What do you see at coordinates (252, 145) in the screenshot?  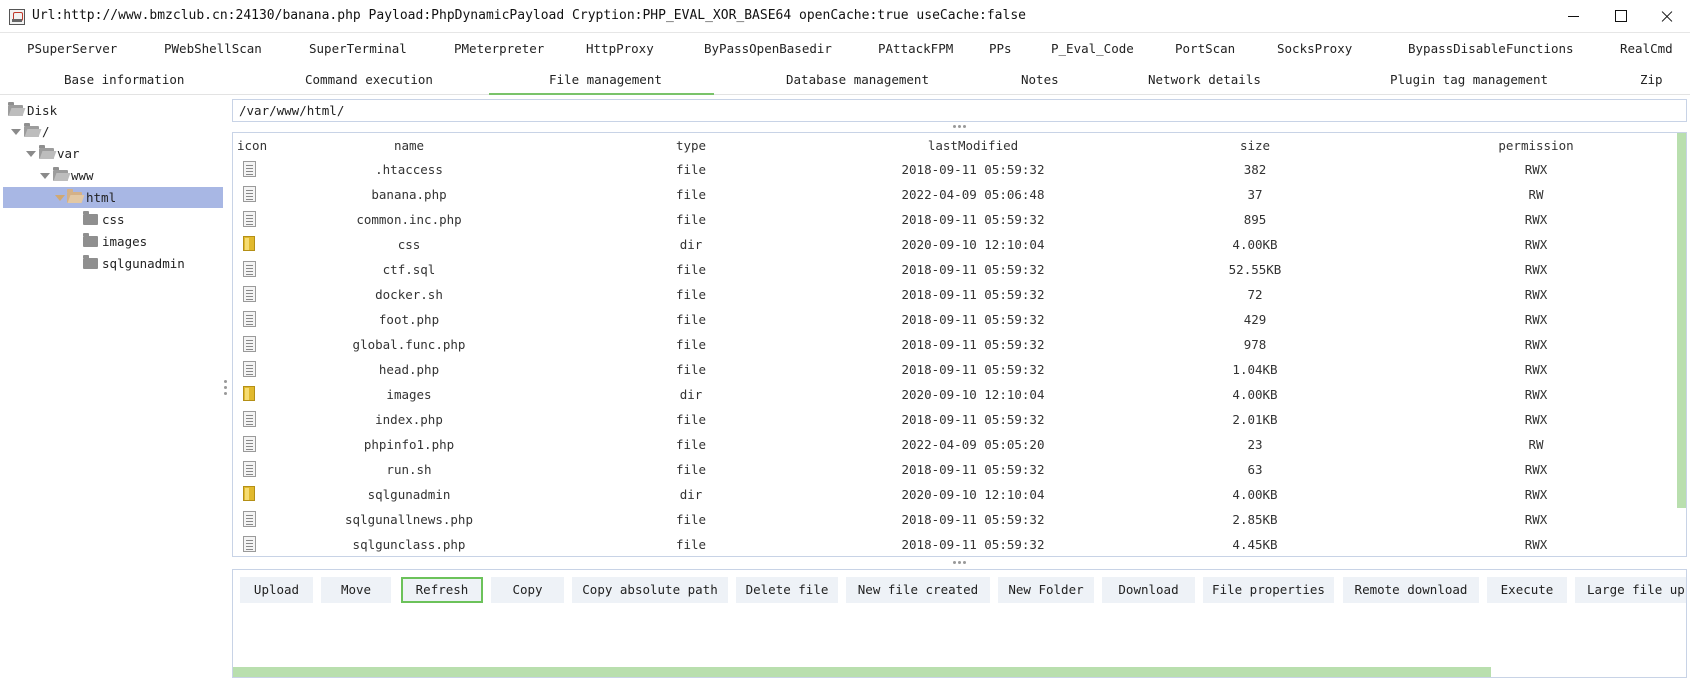 I see `column-header-icon: icon` at bounding box center [252, 145].